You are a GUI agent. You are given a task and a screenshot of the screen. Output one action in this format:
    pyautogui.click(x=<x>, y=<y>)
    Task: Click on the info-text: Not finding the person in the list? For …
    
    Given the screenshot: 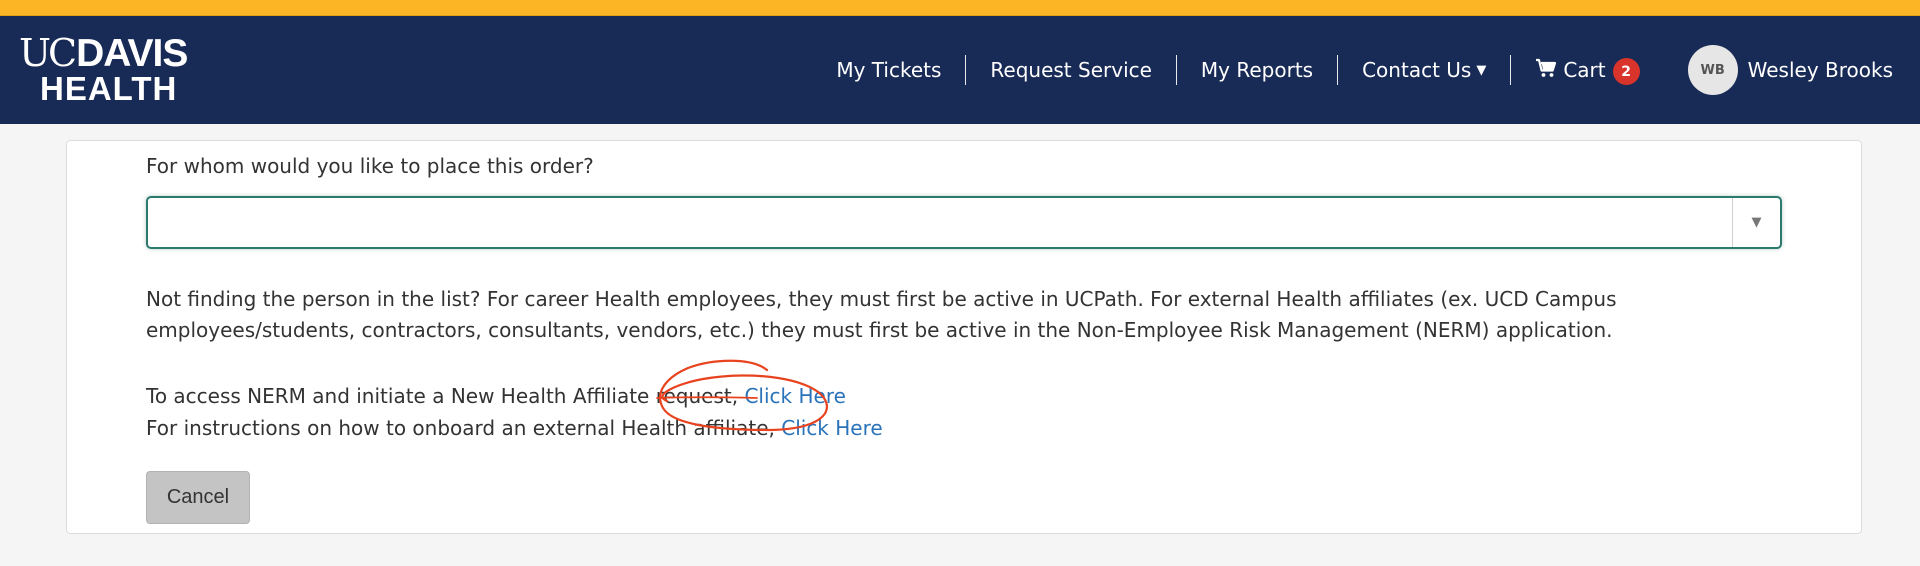 What is the action you would take?
    pyautogui.click(x=881, y=314)
    